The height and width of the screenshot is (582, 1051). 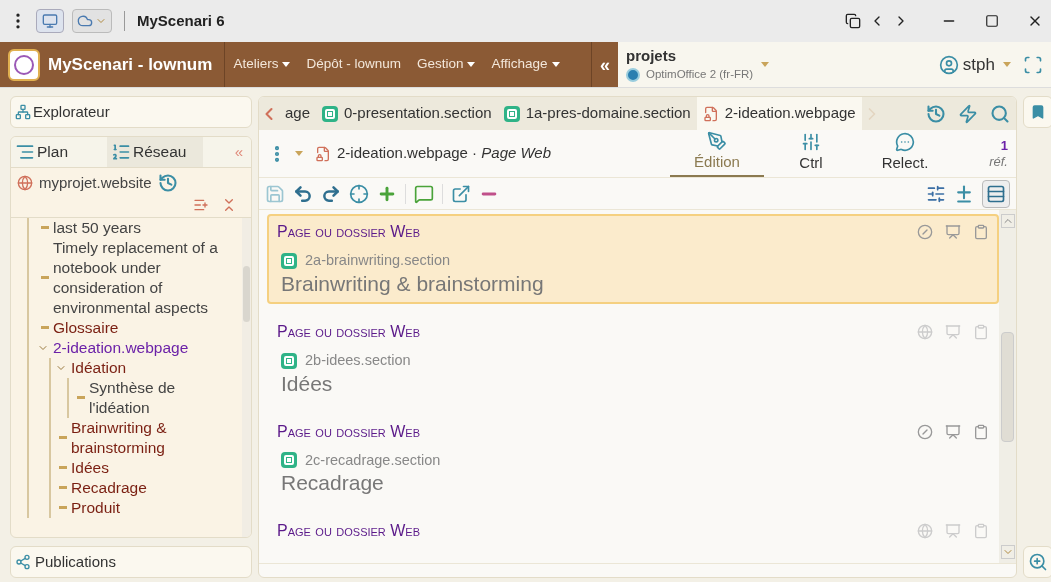 I want to click on list-icon, so click(x=25, y=152).